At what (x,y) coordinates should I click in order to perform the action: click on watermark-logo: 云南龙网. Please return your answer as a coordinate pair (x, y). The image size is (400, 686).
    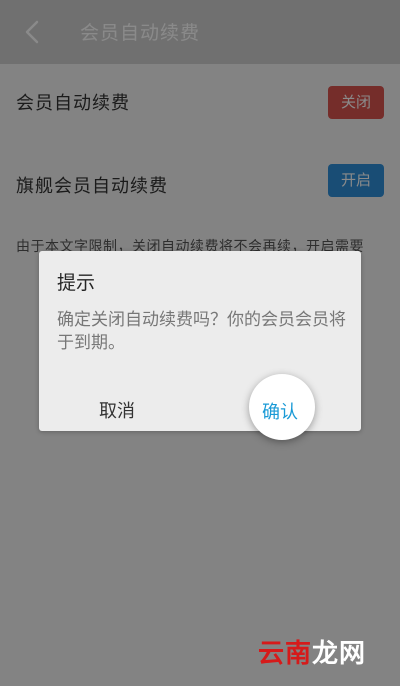
    Looking at the image, I should click on (312, 651).